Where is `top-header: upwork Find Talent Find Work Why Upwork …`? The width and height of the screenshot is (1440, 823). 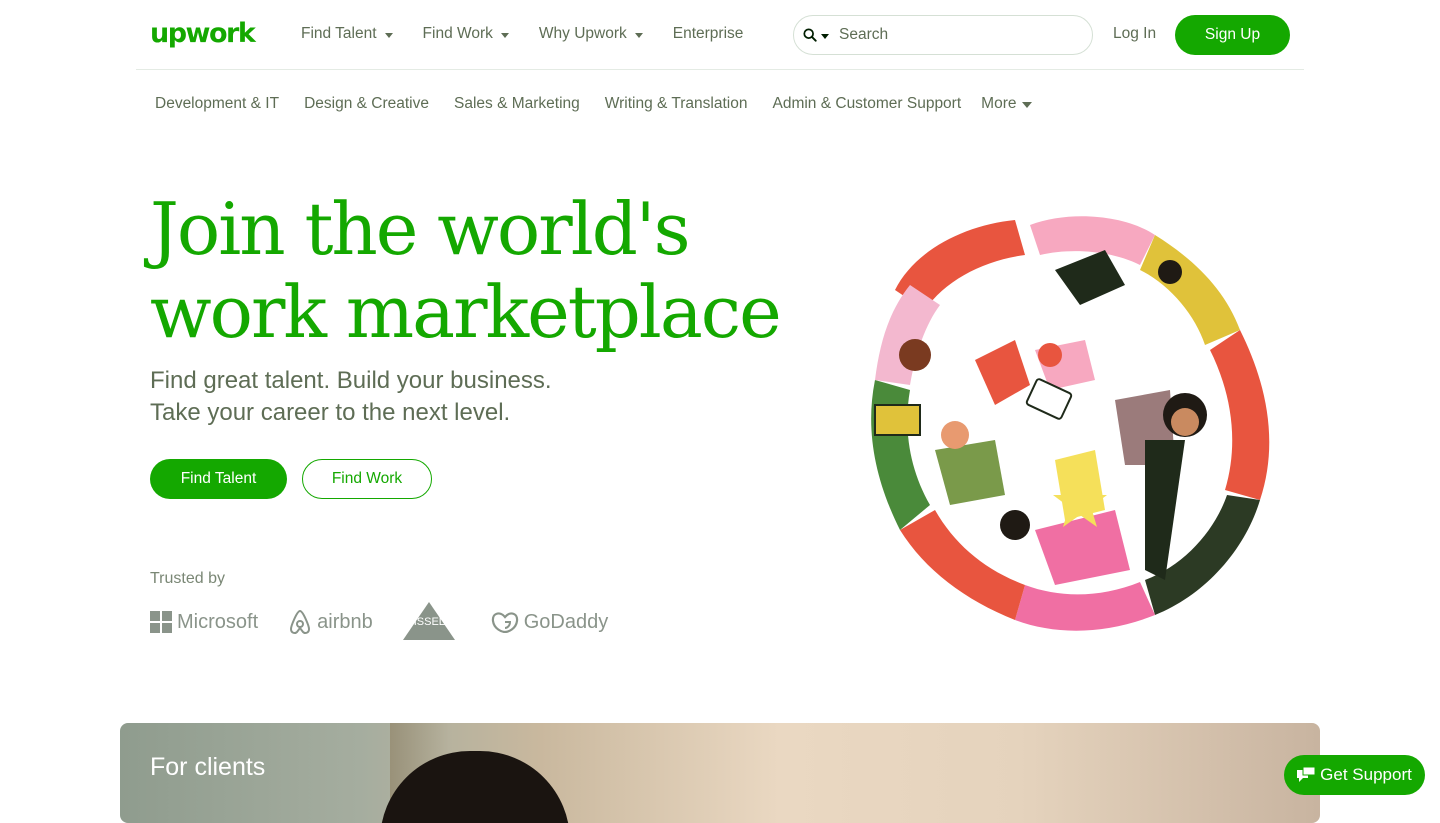
top-header: upwork Find Talent Find Work Why Upwork … is located at coordinates (720, 35).